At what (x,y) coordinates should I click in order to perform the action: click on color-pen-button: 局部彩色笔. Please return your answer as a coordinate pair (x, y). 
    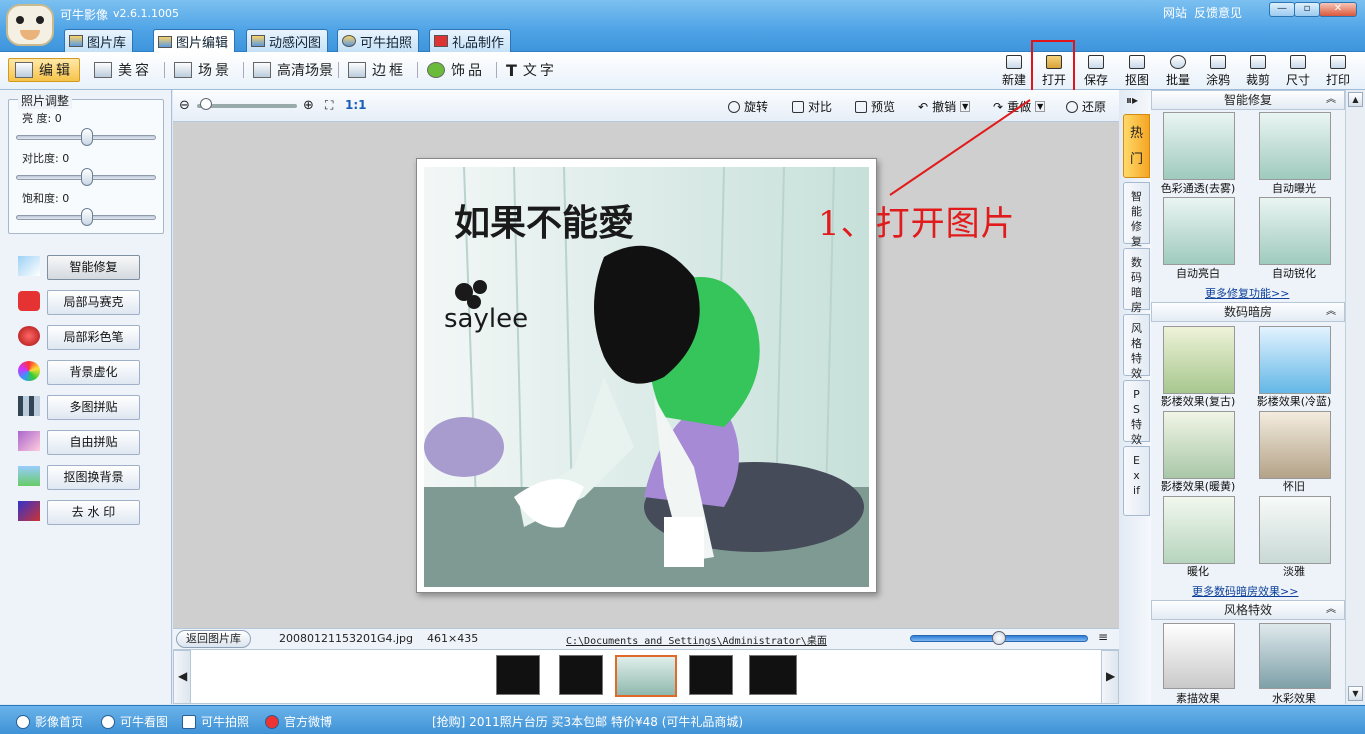
    Looking at the image, I should click on (93, 337).